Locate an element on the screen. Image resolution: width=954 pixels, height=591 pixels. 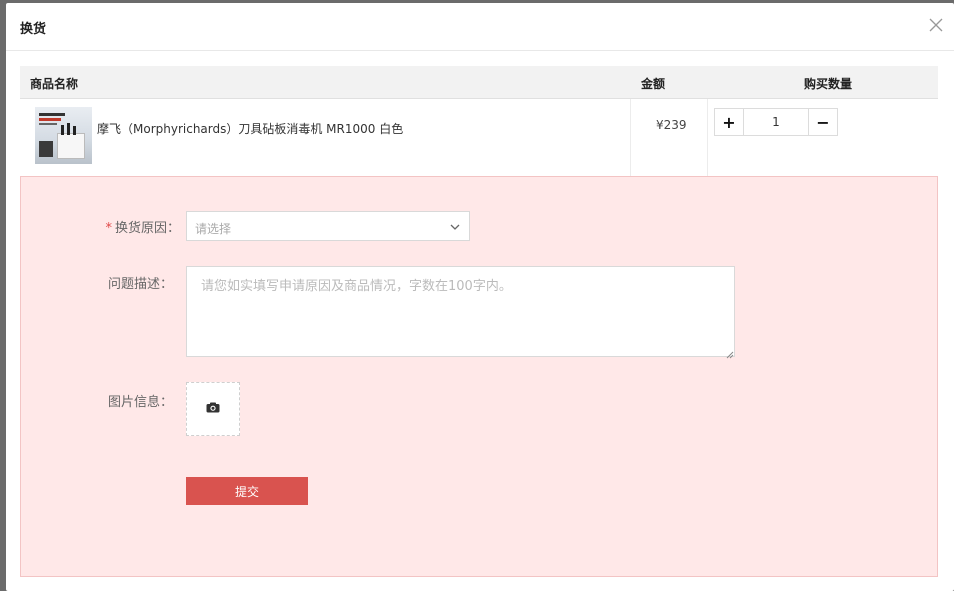
reason-label-text: 换货原因： is located at coordinates (147, 228).